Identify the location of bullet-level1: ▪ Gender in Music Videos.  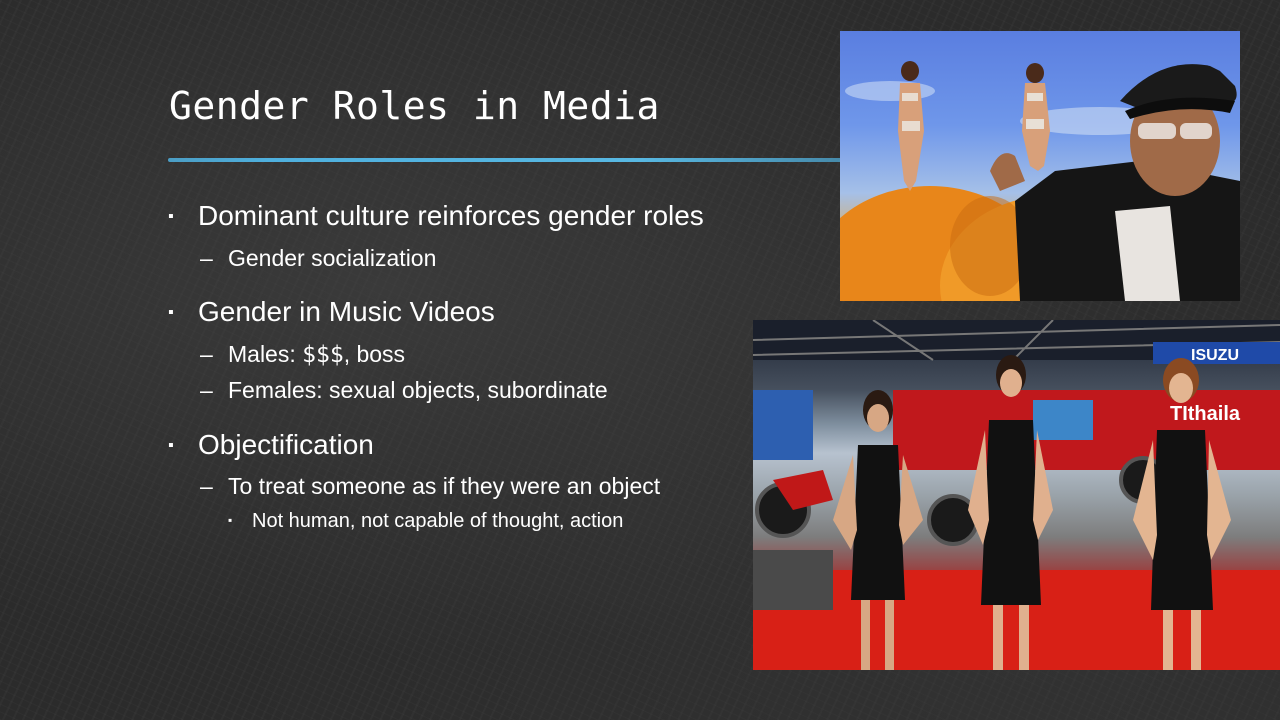
(331, 311).